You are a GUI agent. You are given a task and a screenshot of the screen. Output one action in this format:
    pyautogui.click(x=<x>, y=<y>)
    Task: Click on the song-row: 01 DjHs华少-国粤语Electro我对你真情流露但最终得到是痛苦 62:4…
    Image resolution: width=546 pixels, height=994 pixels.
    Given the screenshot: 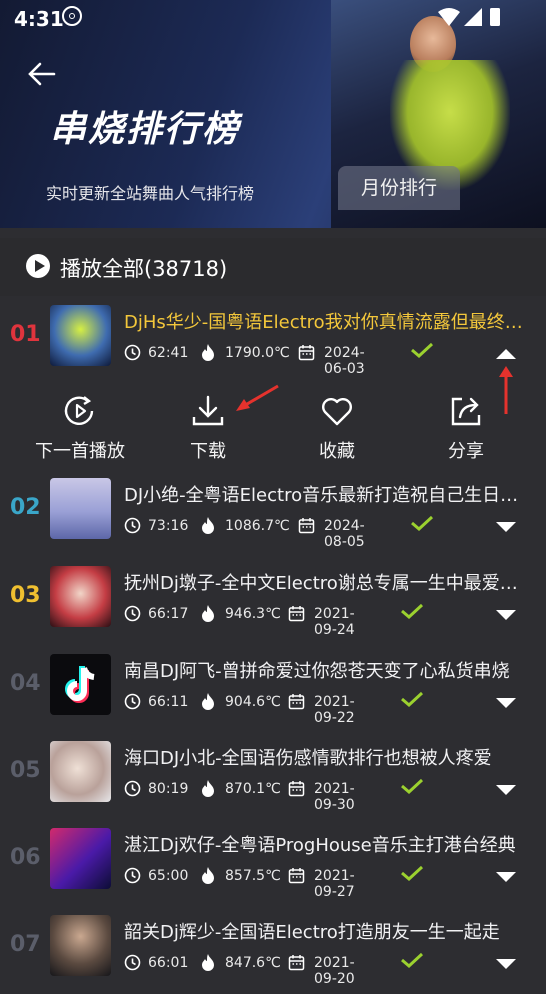 What is the action you would take?
    pyautogui.click(x=273, y=340)
    